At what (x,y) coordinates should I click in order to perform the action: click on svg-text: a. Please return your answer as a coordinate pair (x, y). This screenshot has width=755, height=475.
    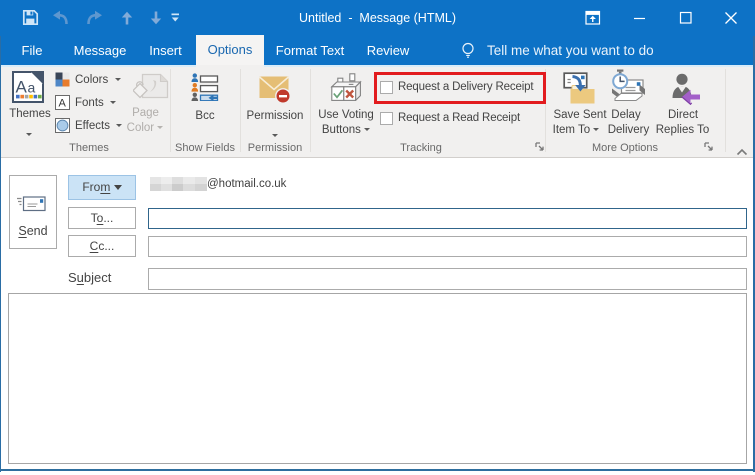
    Looking at the image, I should click on (32, 88).